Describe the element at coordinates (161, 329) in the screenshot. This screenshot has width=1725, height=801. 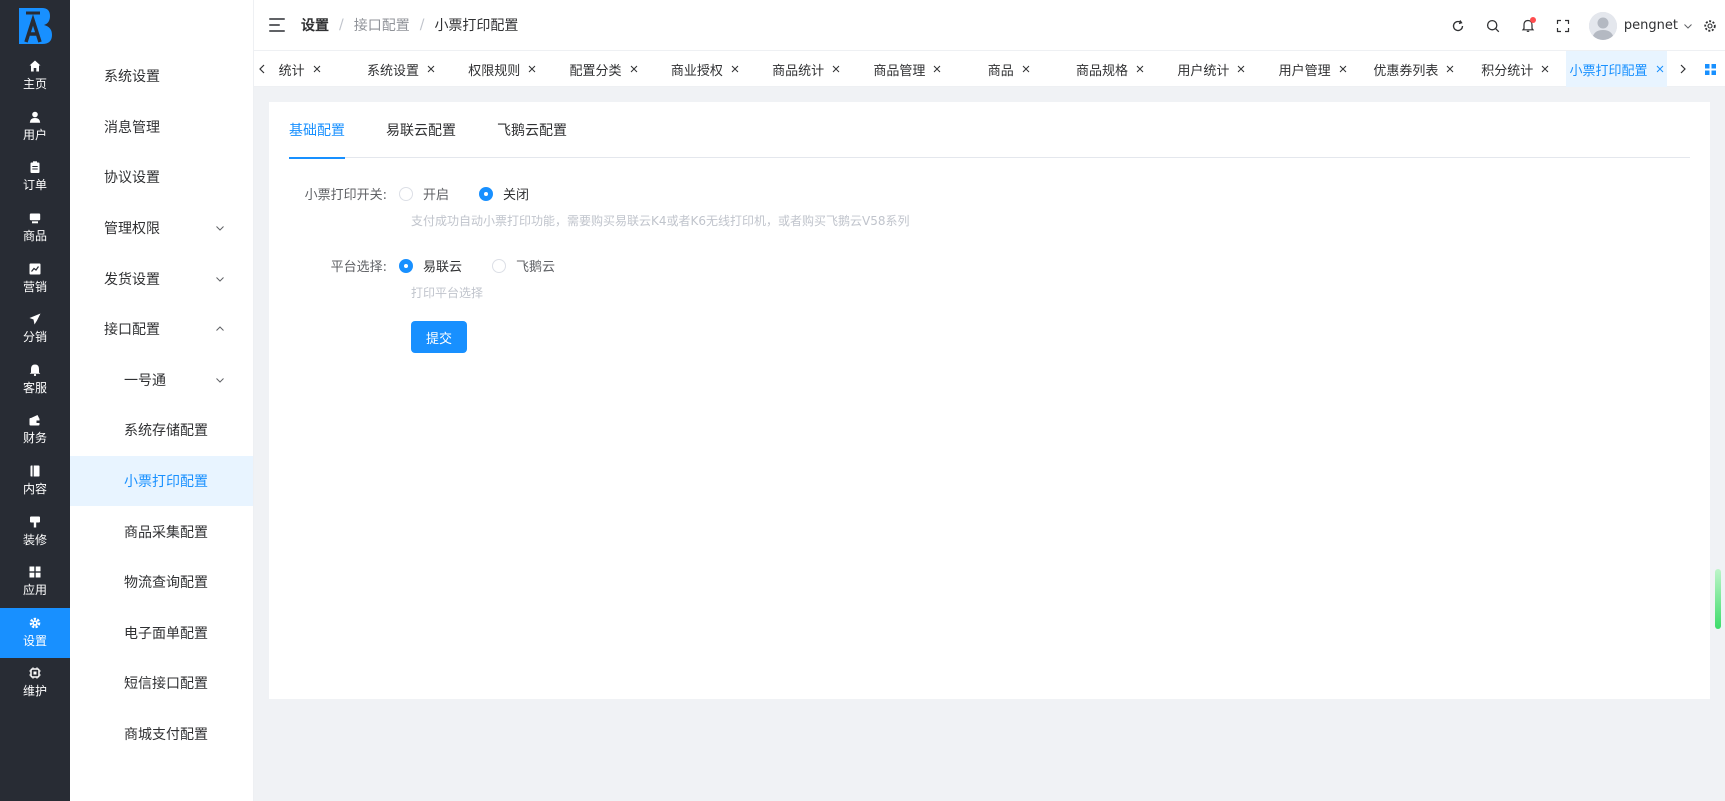
I see `submenu-item-interface-config: 接口配置` at that location.